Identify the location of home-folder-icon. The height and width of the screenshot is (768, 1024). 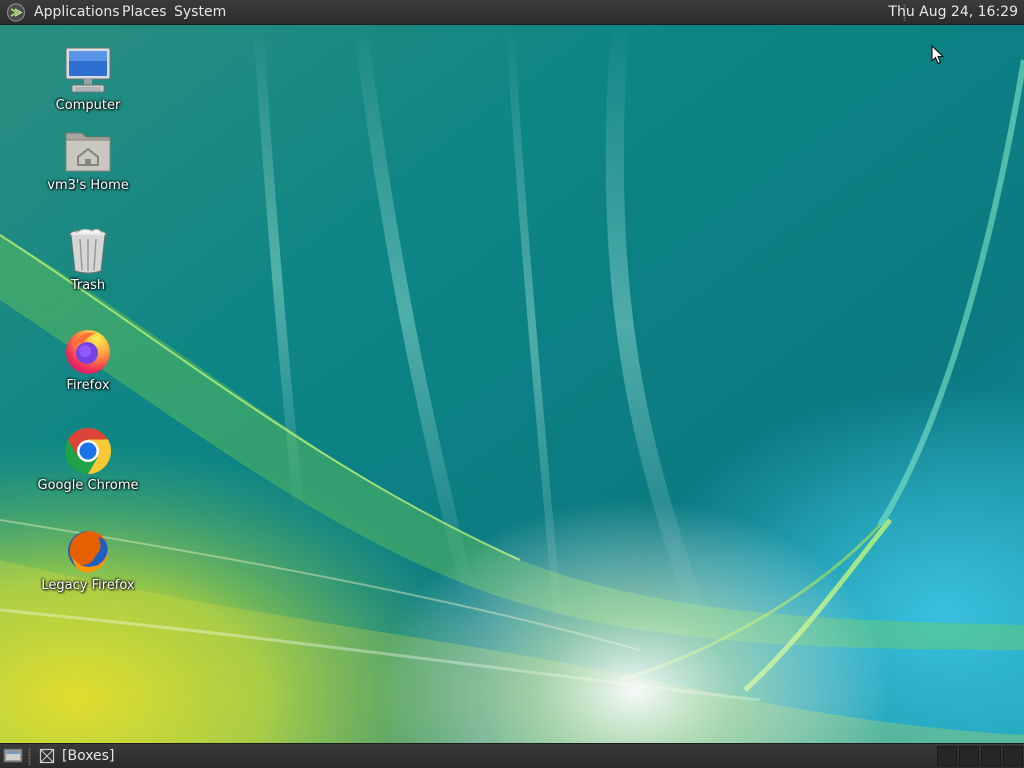
(88, 152).